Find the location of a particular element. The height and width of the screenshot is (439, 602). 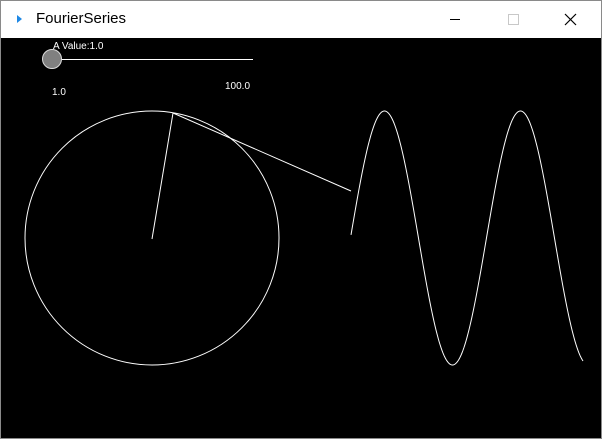

close-icon is located at coordinates (570, 19).